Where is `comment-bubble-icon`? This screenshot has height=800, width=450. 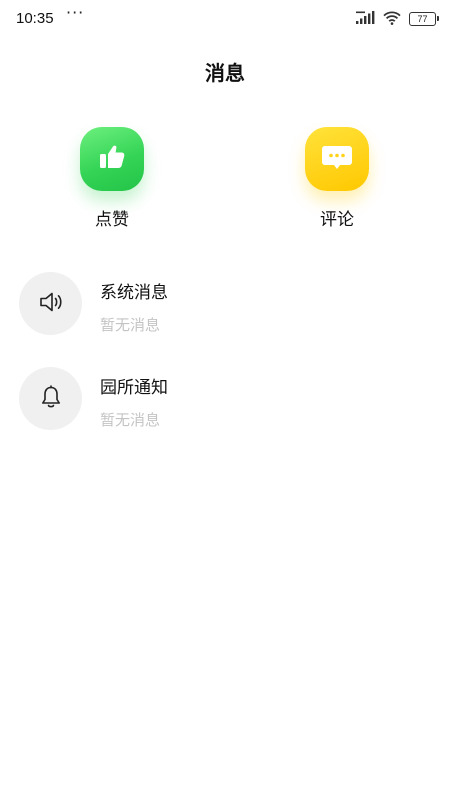
comment-bubble-icon is located at coordinates (337, 159).